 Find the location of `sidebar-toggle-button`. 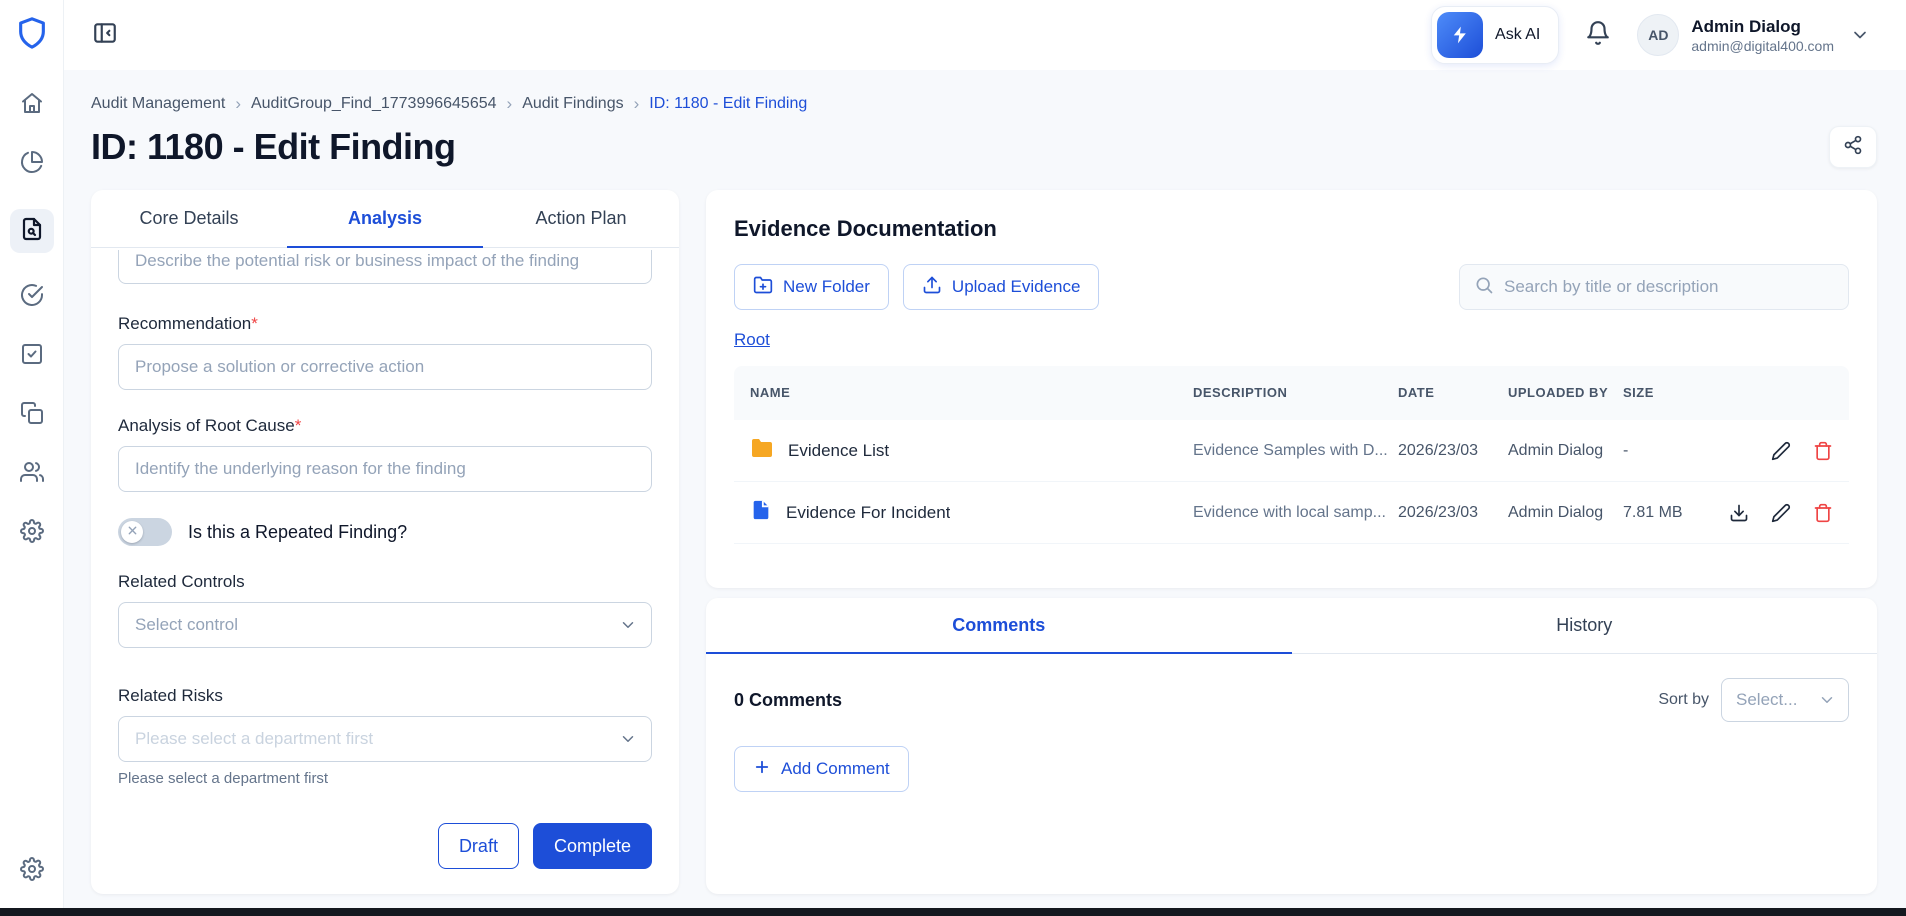

sidebar-toggle-button is located at coordinates (105, 35).